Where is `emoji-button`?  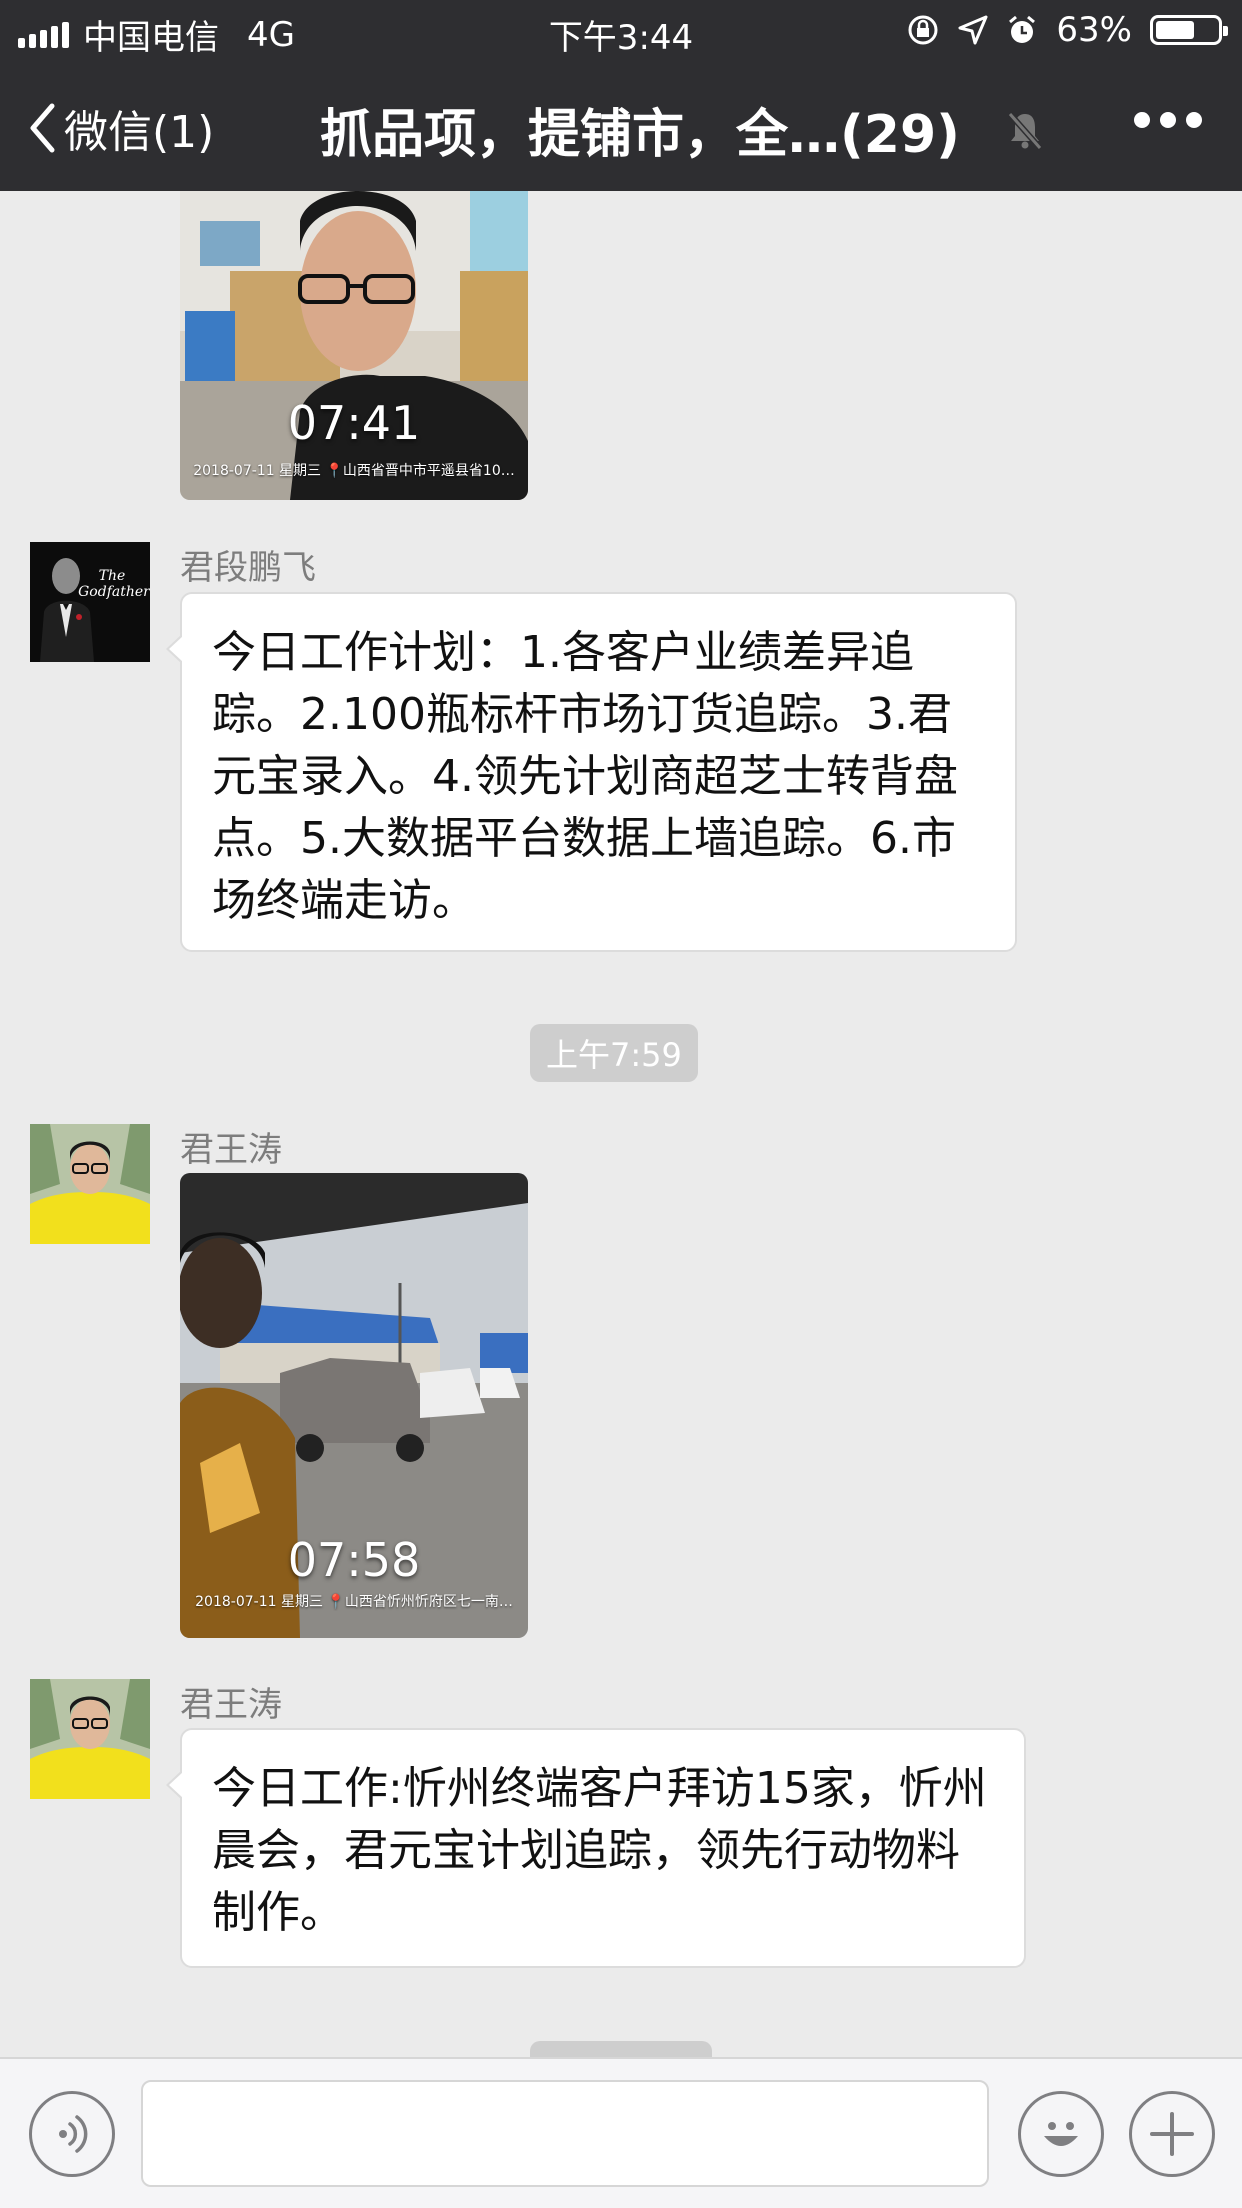 emoji-button is located at coordinates (1061, 2134).